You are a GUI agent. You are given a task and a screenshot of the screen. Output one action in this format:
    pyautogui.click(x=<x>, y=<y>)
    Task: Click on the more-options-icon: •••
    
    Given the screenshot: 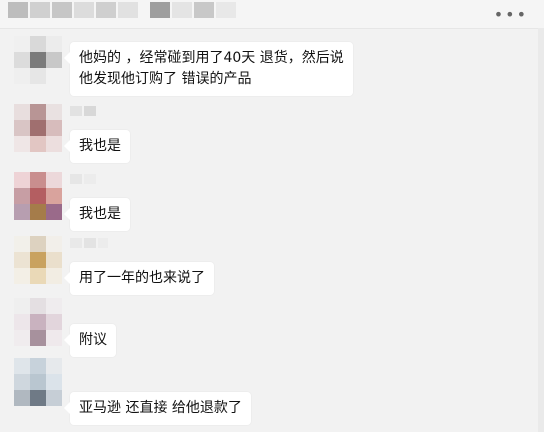 What is the action you would take?
    pyautogui.click(x=511, y=15)
    